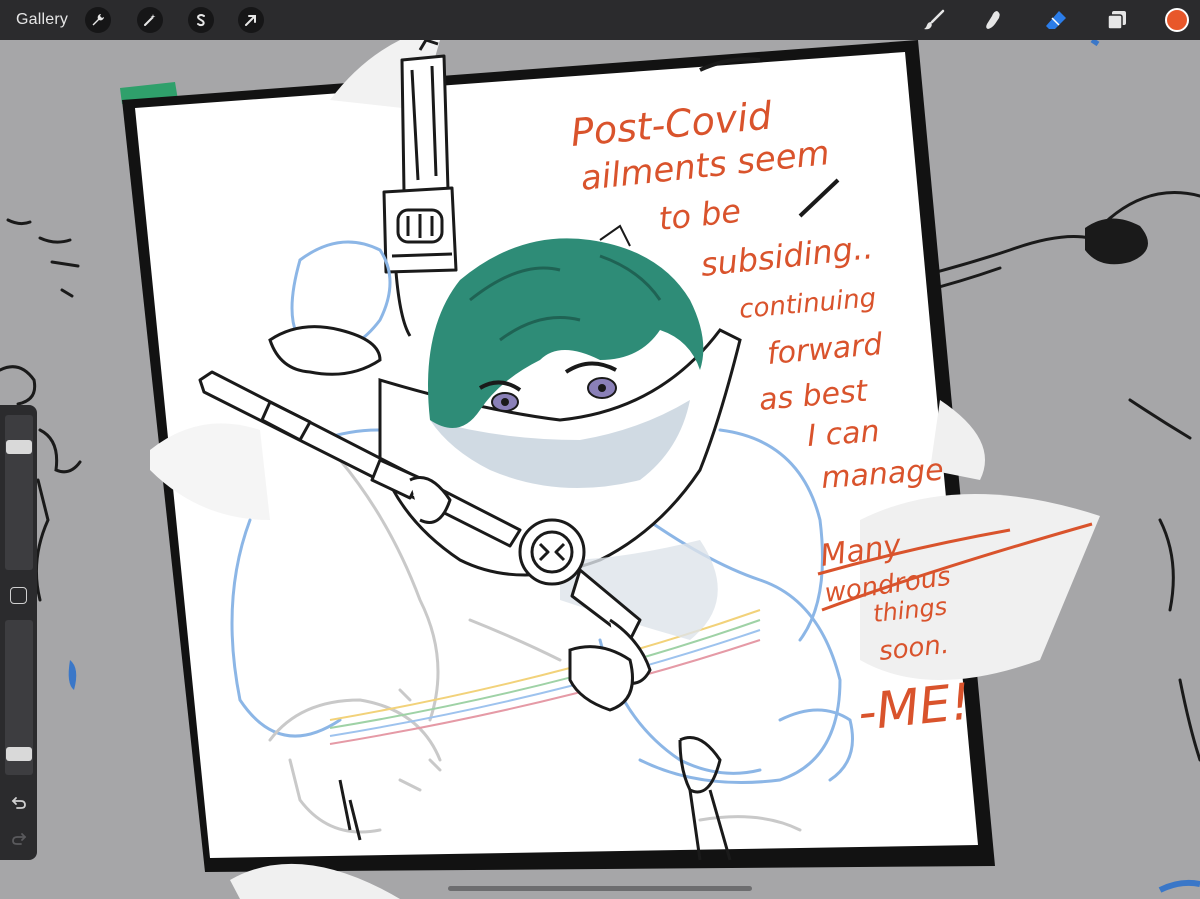 This screenshot has width=1200, height=899. I want to click on redo-button, so click(19, 839).